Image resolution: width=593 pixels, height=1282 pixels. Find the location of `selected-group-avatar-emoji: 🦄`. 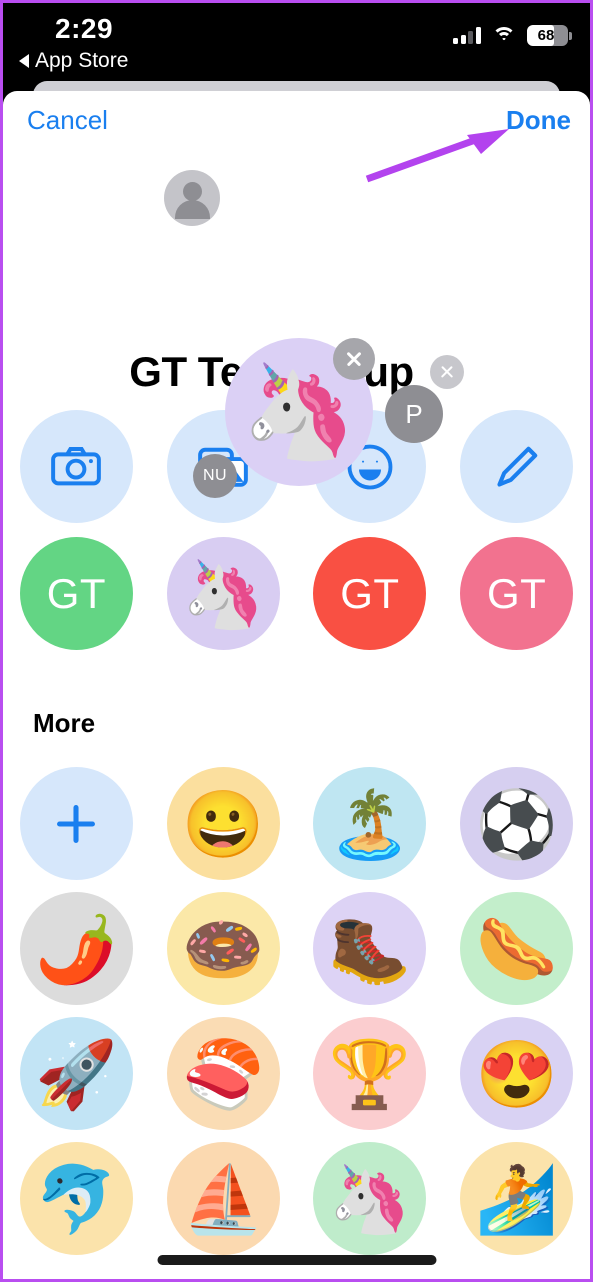

selected-group-avatar-emoji: 🦄 is located at coordinates (299, 412).